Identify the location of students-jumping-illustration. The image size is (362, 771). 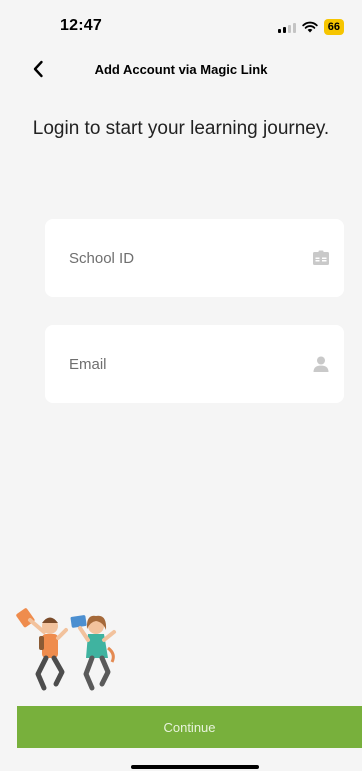
(66, 649).